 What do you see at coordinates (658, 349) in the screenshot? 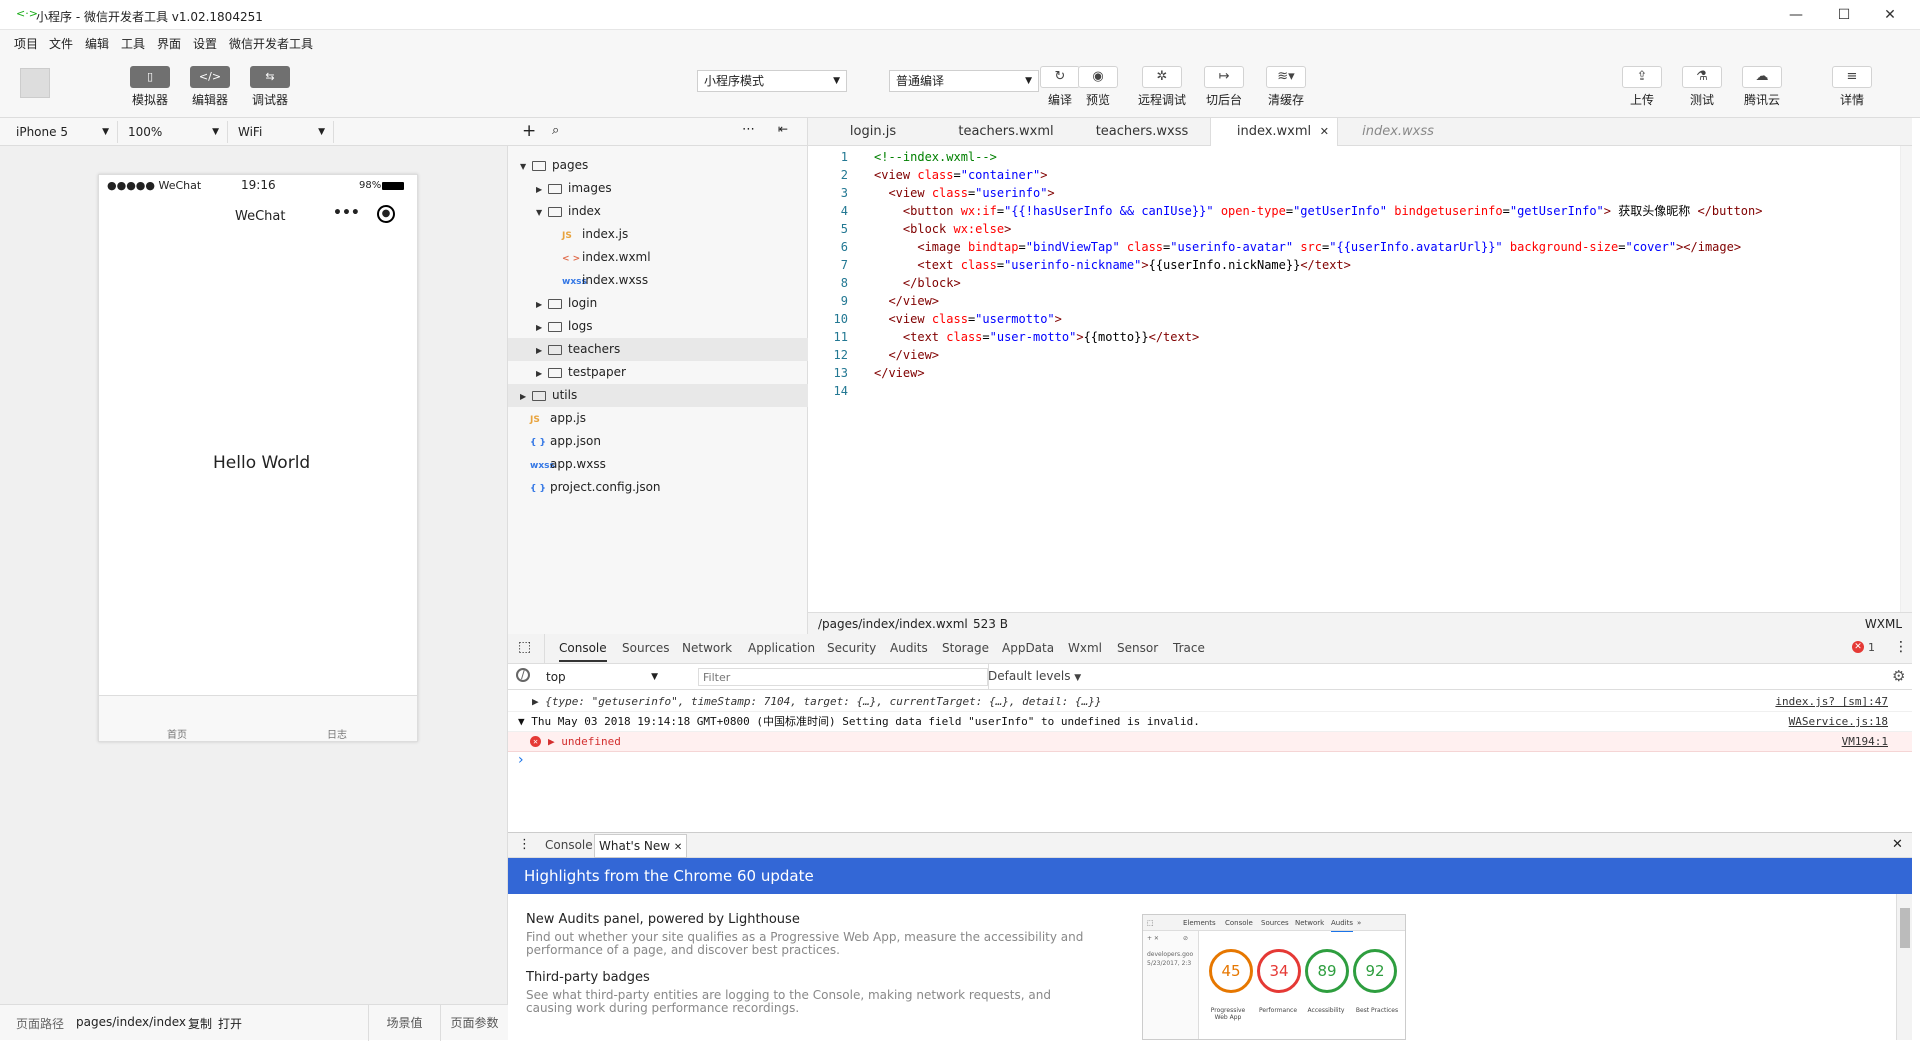
I see `tree-item: ▶ teachers` at bounding box center [658, 349].